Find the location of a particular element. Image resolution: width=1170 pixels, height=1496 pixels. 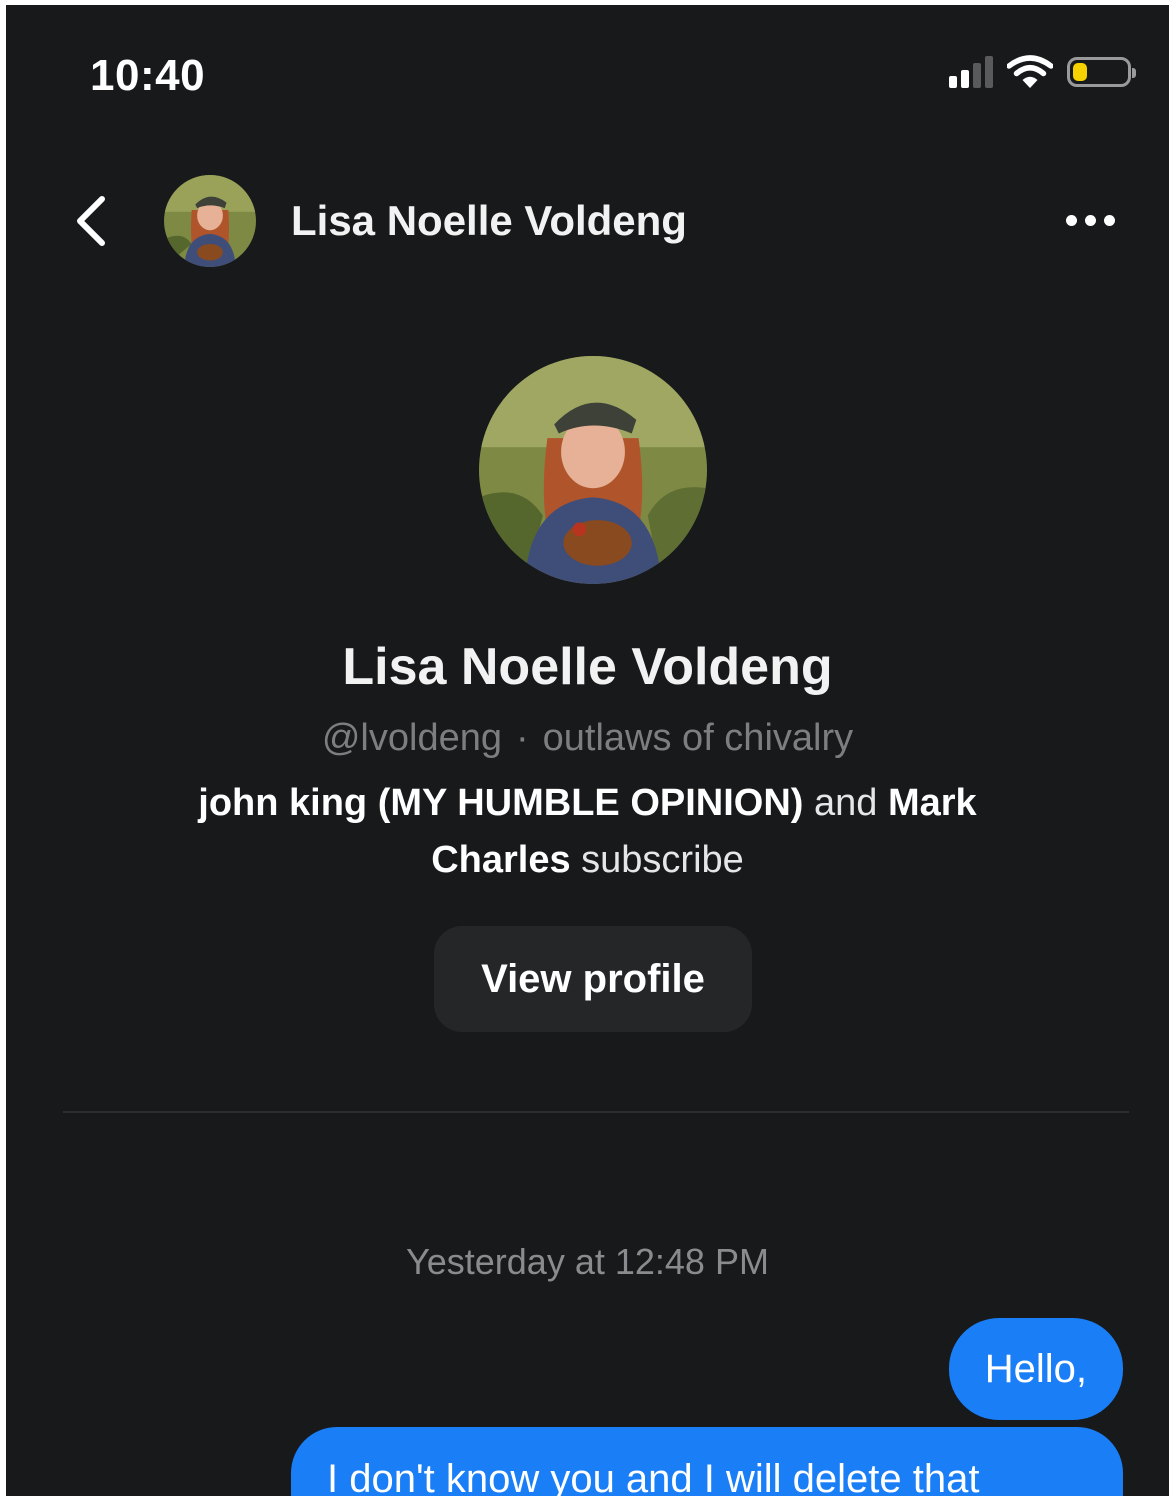

wifi-icon is located at coordinates (1030, 71).